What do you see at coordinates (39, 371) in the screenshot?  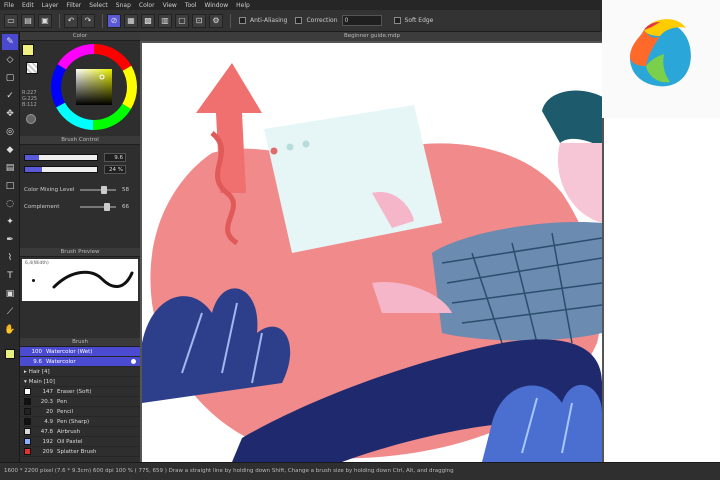 I see `brush-group-name: Hair [4]` at bounding box center [39, 371].